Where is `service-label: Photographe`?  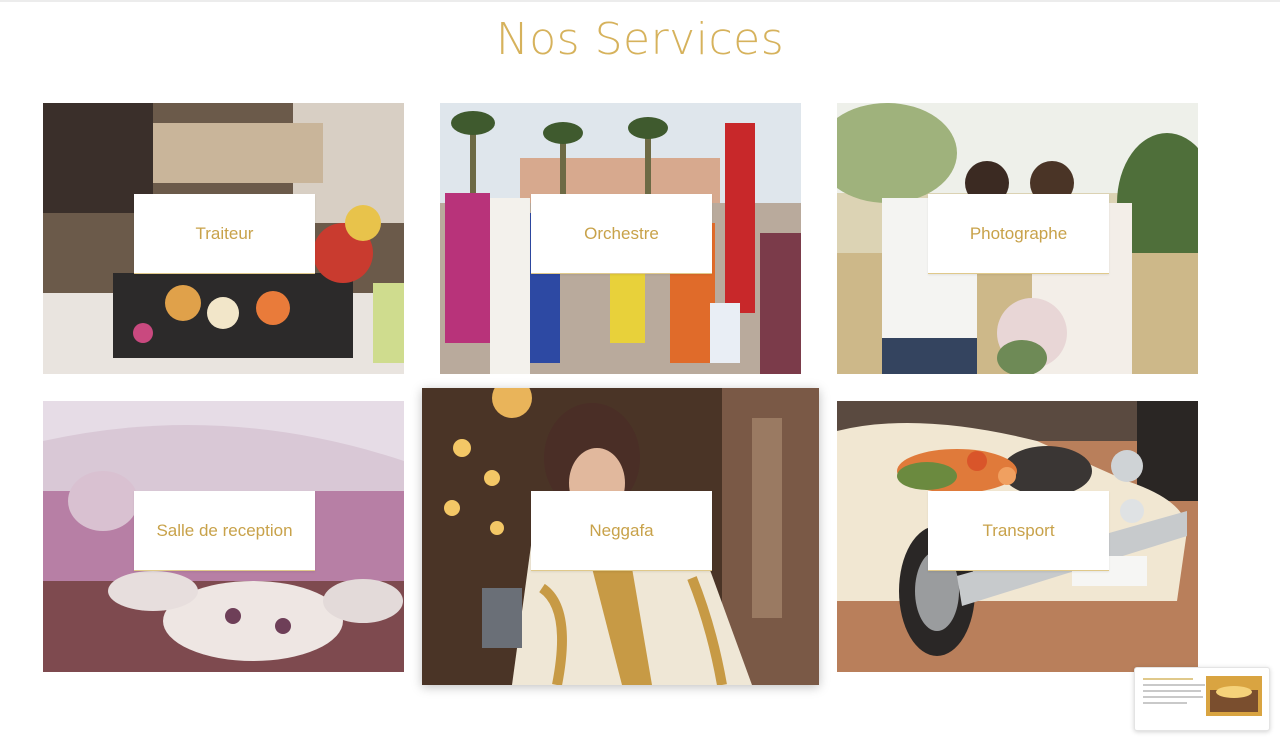 service-label: Photographe is located at coordinates (1018, 233).